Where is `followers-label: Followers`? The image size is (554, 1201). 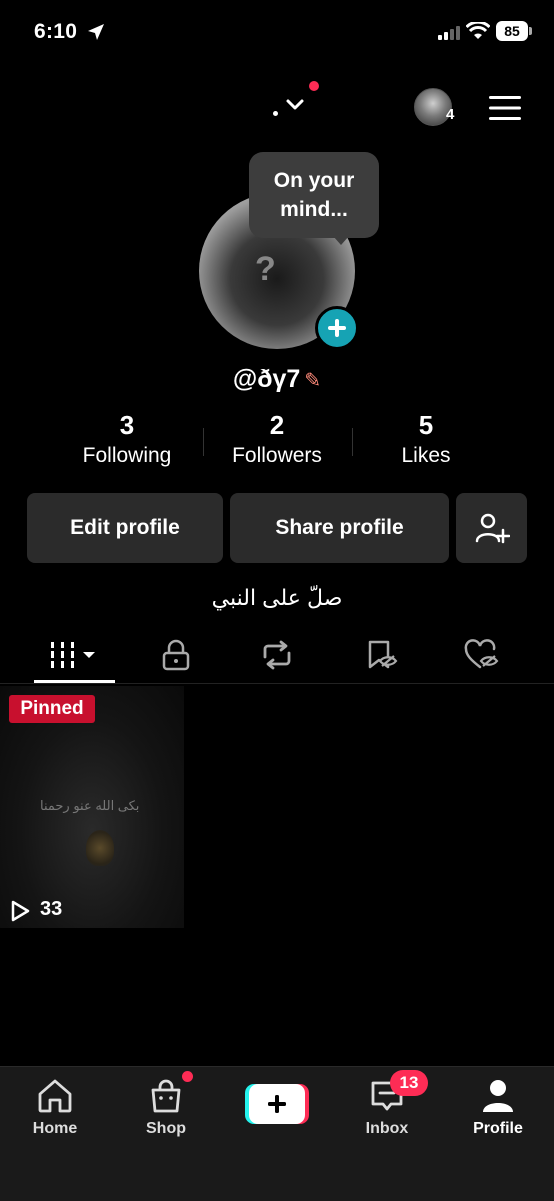
followers-label: Followers is located at coordinates (277, 455).